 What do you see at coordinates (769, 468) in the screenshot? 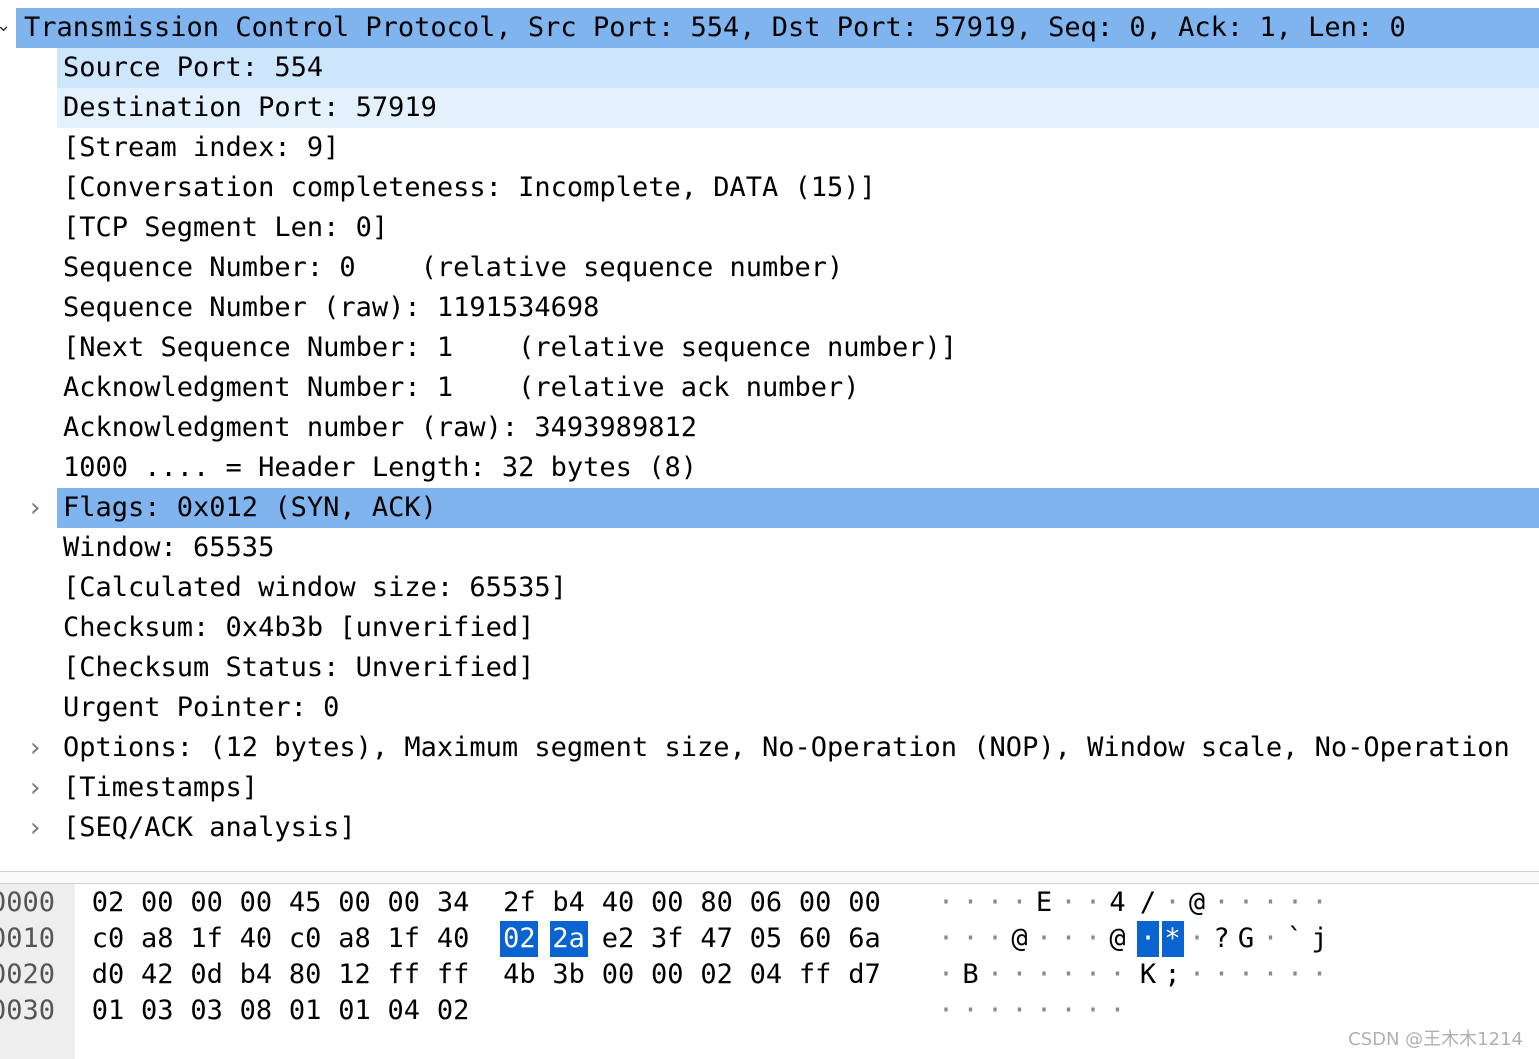
I see `tree-row: 1000 .... = Header Length: 32 bytes (8)` at bounding box center [769, 468].